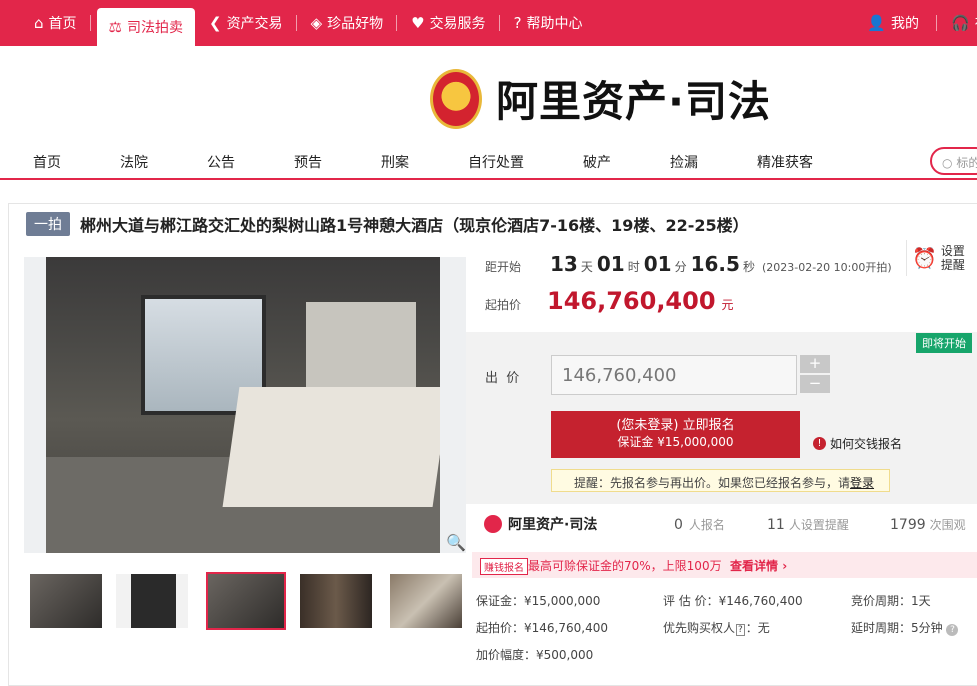  What do you see at coordinates (758, 565) in the screenshot?
I see `view-details-link: 查看详情 ›` at bounding box center [758, 565].